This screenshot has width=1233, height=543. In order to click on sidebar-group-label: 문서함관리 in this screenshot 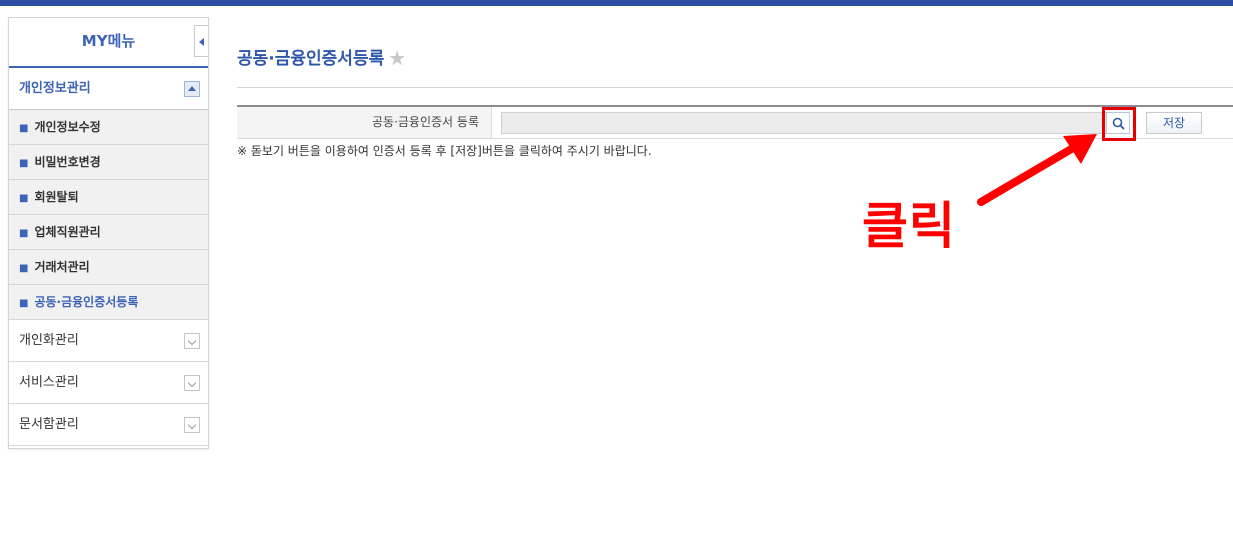, I will do `click(49, 424)`.